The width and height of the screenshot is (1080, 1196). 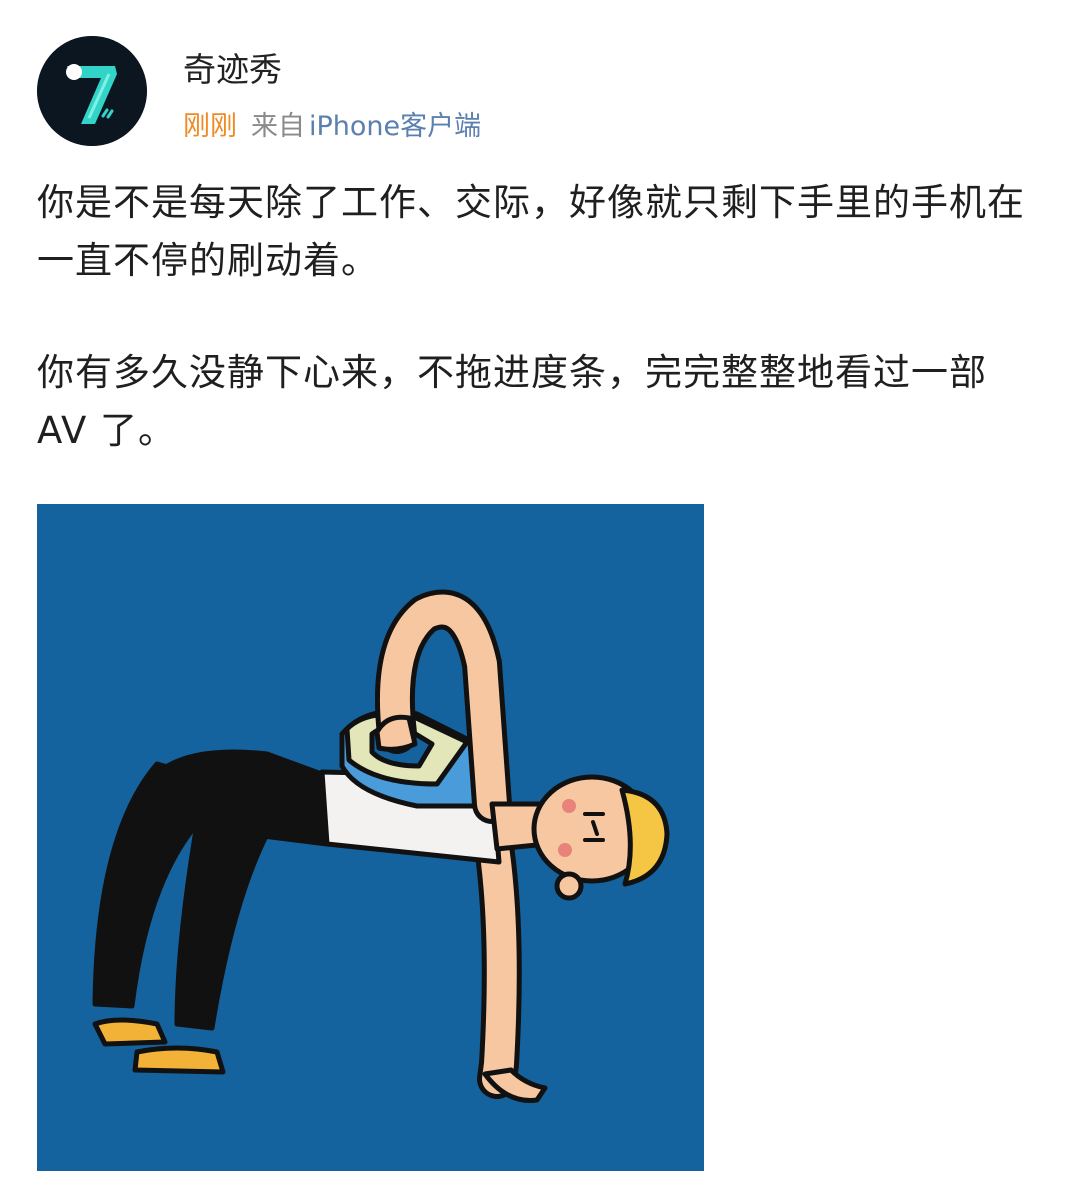 What do you see at coordinates (395, 126) in the screenshot?
I see `source-client-link: iPhone客户端` at bounding box center [395, 126].